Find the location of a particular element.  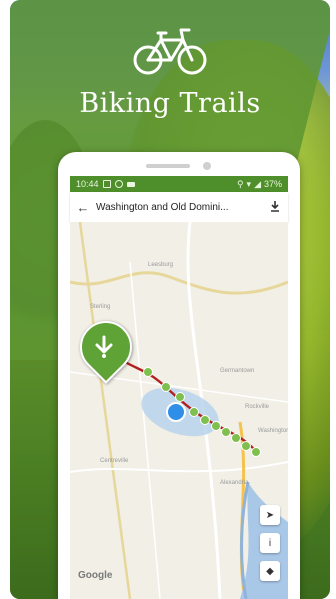

signal-icon: ◢ is located at coordinates (257, 183).